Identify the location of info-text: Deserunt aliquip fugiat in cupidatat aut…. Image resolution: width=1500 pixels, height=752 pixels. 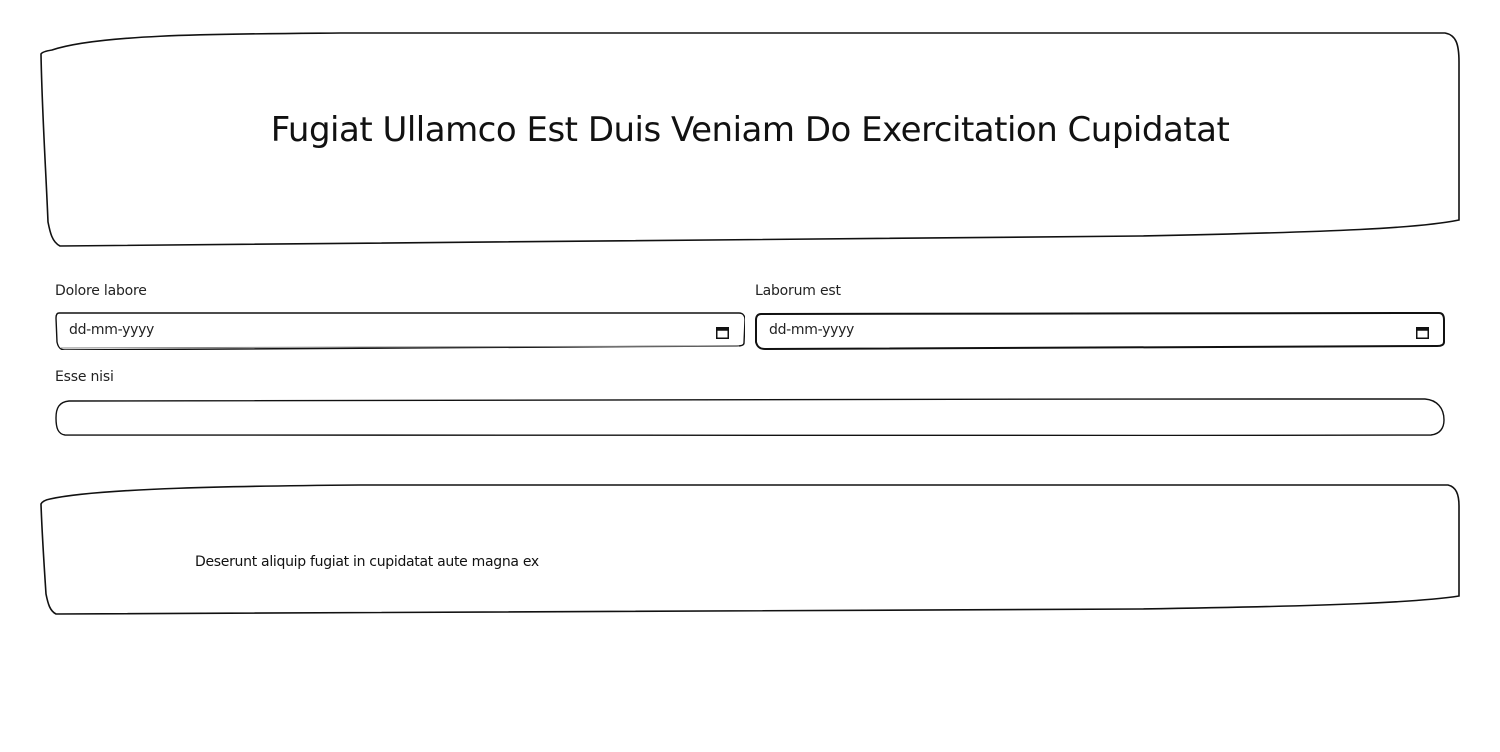
(367, 562).